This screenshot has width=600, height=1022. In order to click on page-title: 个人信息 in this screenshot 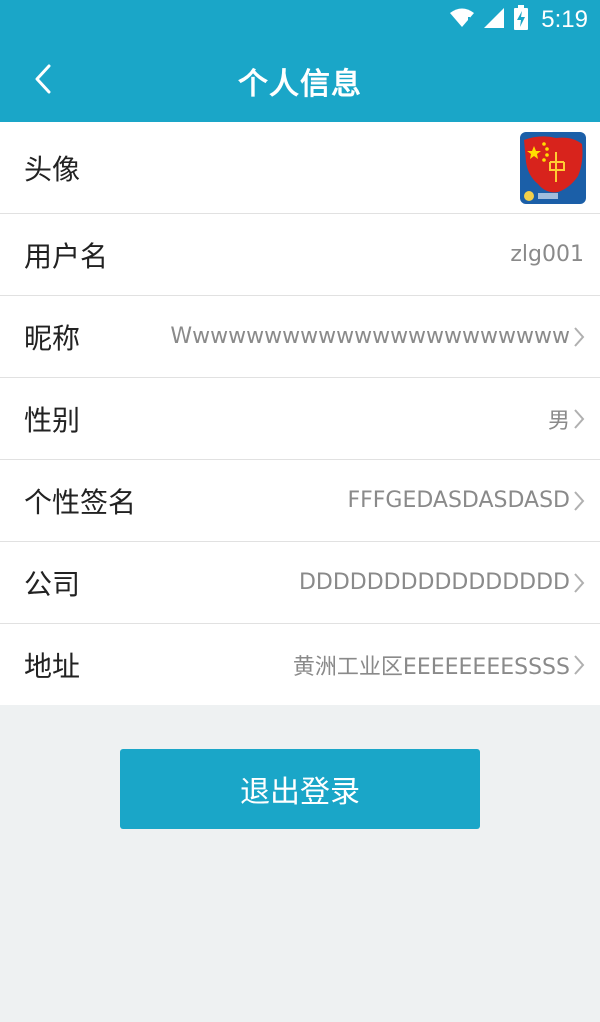, I will do `click(300, 84)`.